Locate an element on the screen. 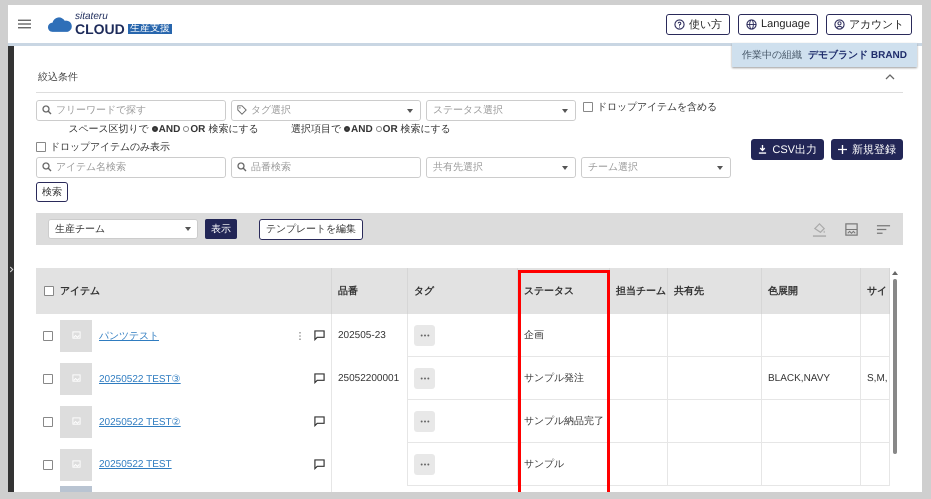 The image size is (931, 499). image-layout-icon is located at coordinates (851, 229).